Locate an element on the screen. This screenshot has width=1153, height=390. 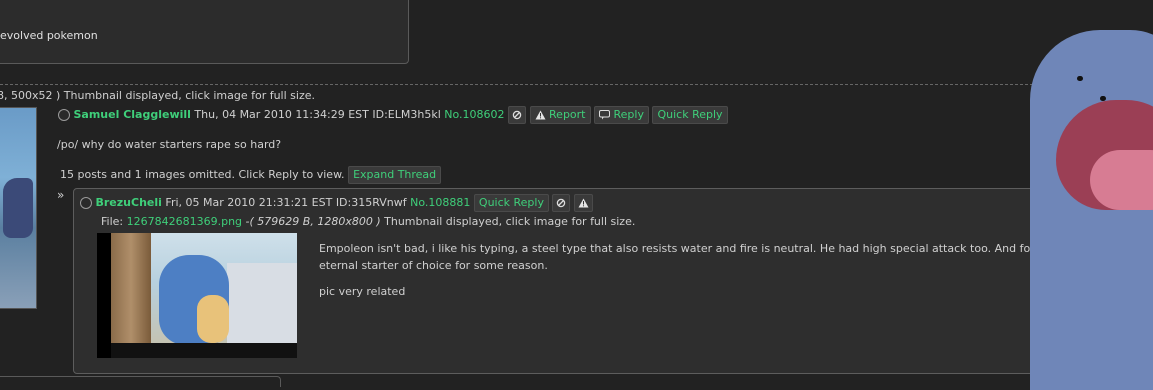
file-name-link: 1267842681369.png is located at coordinates (184, 221).